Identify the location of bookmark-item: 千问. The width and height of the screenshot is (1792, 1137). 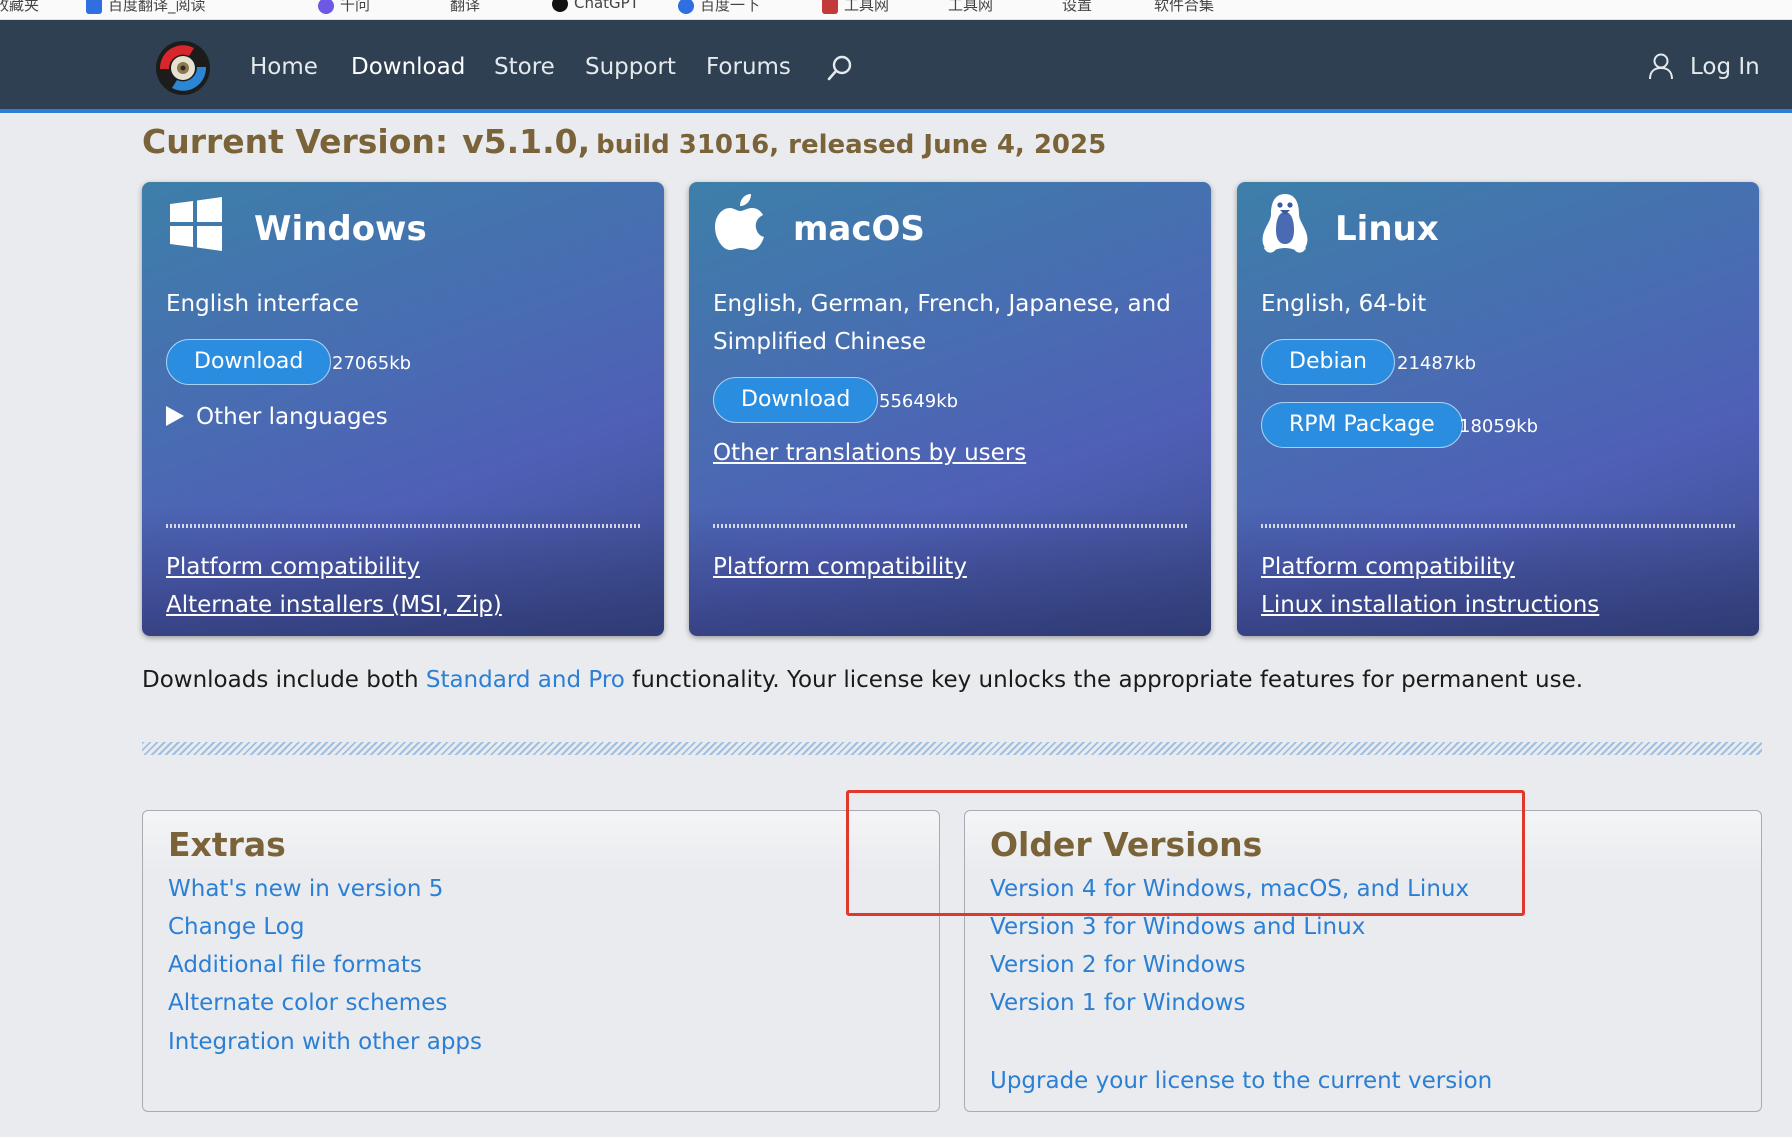
(344, 7).